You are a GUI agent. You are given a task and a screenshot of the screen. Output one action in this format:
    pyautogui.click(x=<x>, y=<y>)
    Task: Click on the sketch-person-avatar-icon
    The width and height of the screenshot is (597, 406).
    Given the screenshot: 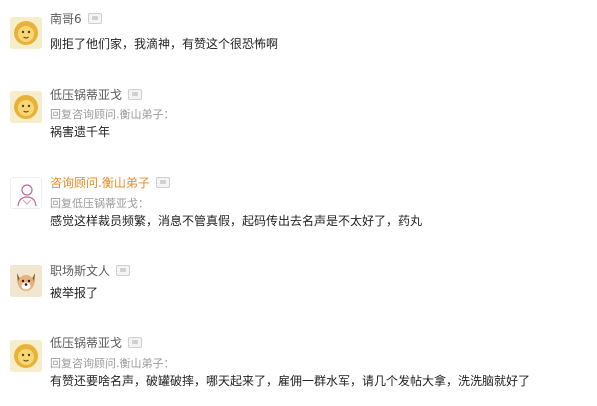 What is the action you would take?
    pyautogui.click(x=26, y=193)
    